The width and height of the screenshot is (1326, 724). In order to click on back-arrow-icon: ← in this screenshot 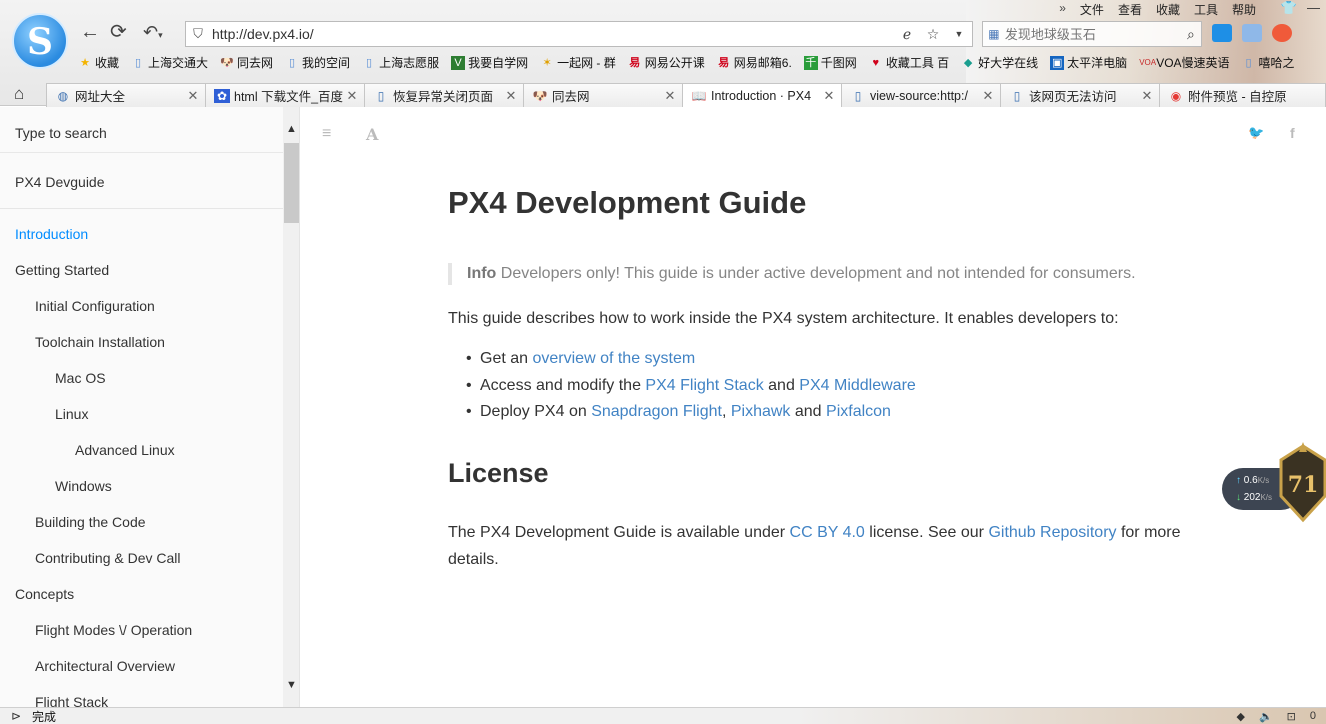, I will do `click(90, 32)`.